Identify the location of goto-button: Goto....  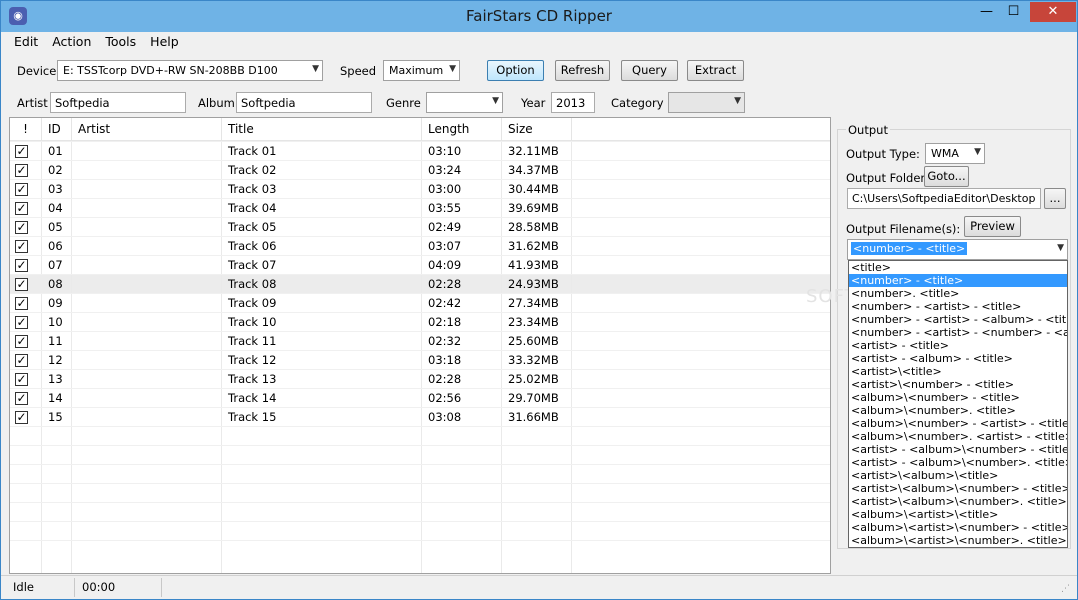
(946, 176).